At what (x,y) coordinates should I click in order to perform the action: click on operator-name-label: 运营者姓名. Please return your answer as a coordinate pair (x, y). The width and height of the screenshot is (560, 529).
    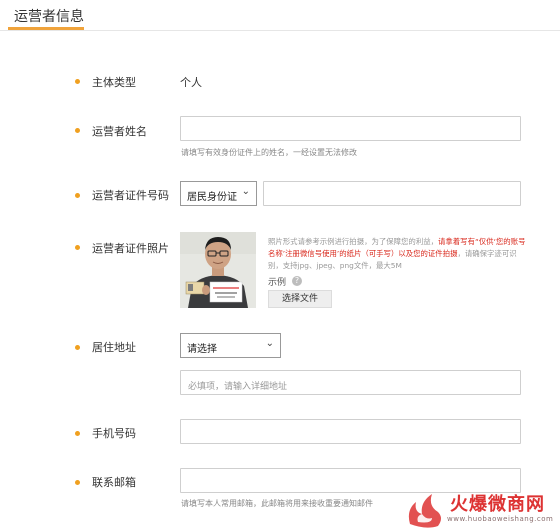
    Looking at the image, I should click on (119, 131).